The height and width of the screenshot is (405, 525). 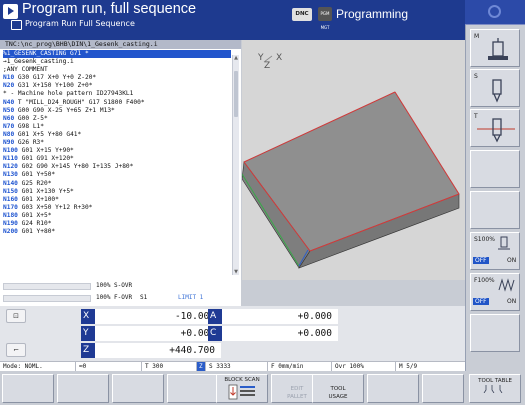 I want to click on program-line: N120 G02 G90 X+145 Y+80 I+135 J+80*, so click(x=117, y=167).